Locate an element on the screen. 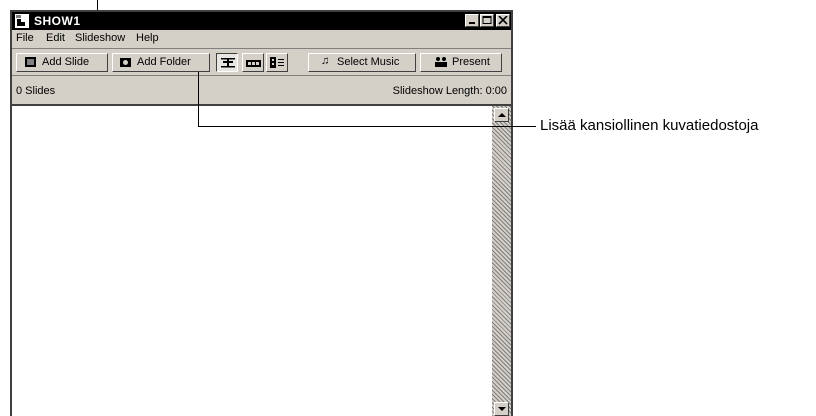 This screenshot has height=416, width=816. menu-slideshow: Slideshow is located at coordinates (100, 38).